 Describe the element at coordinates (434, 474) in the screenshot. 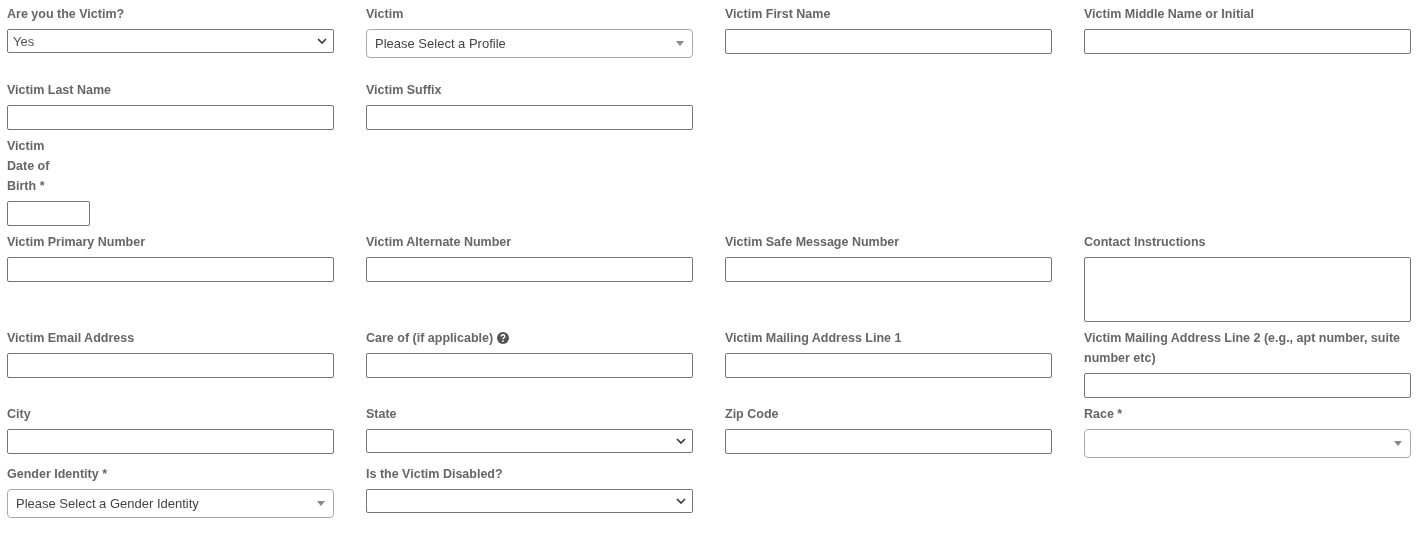

I see `field-label: Is the Victim Disabled?` at that location.